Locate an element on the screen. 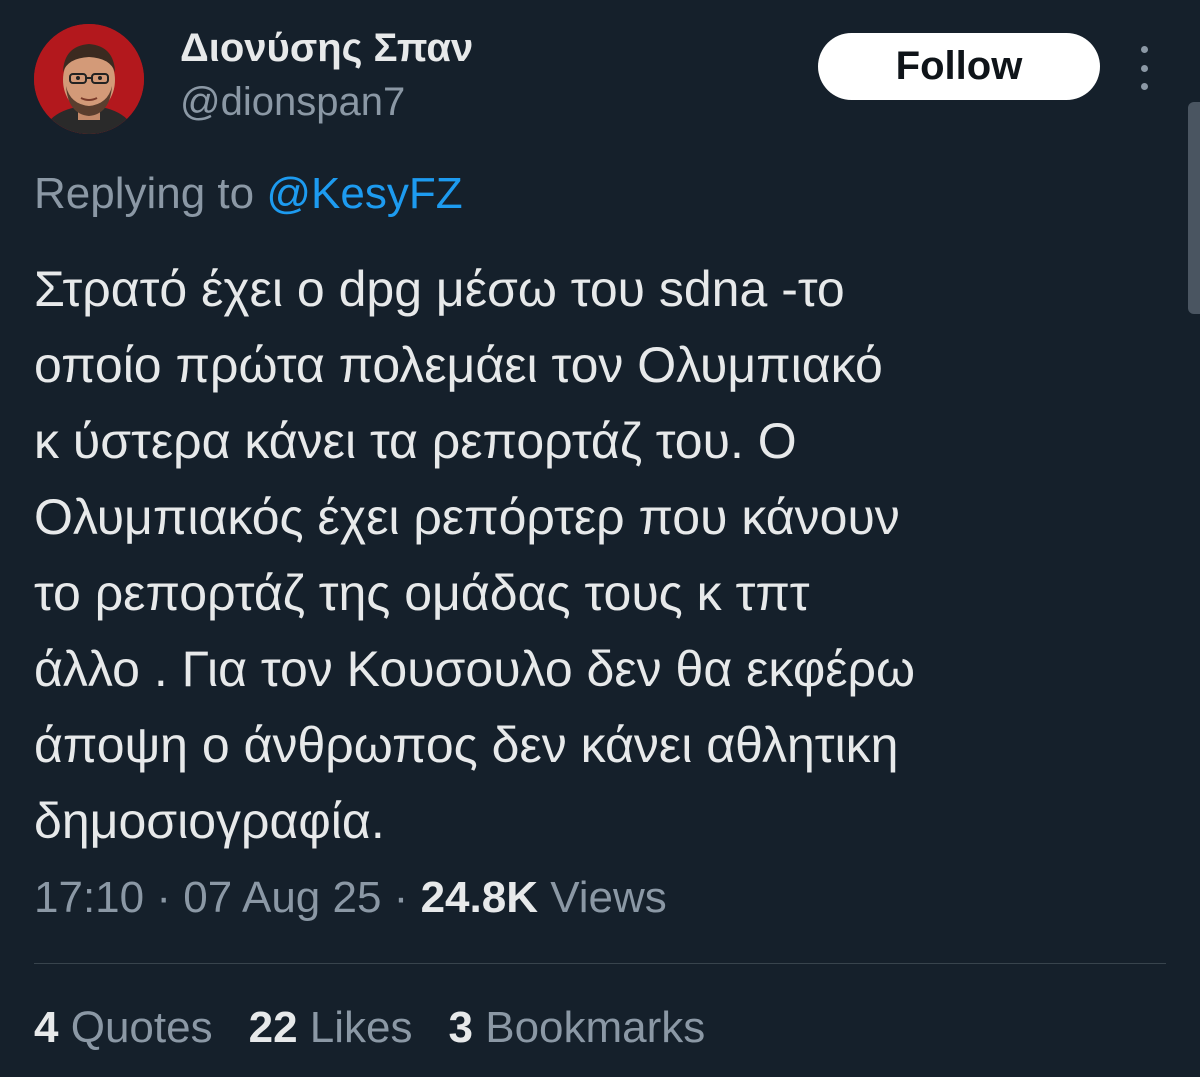  more-vertical-icon is located at coordinates (1144, 68).